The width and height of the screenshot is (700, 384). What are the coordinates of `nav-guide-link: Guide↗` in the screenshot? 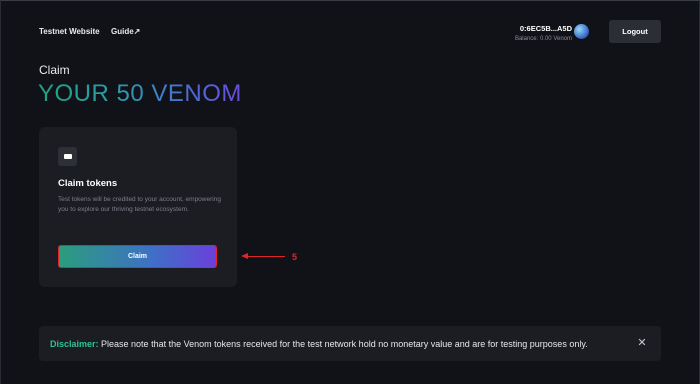 It's located at (125, 31).